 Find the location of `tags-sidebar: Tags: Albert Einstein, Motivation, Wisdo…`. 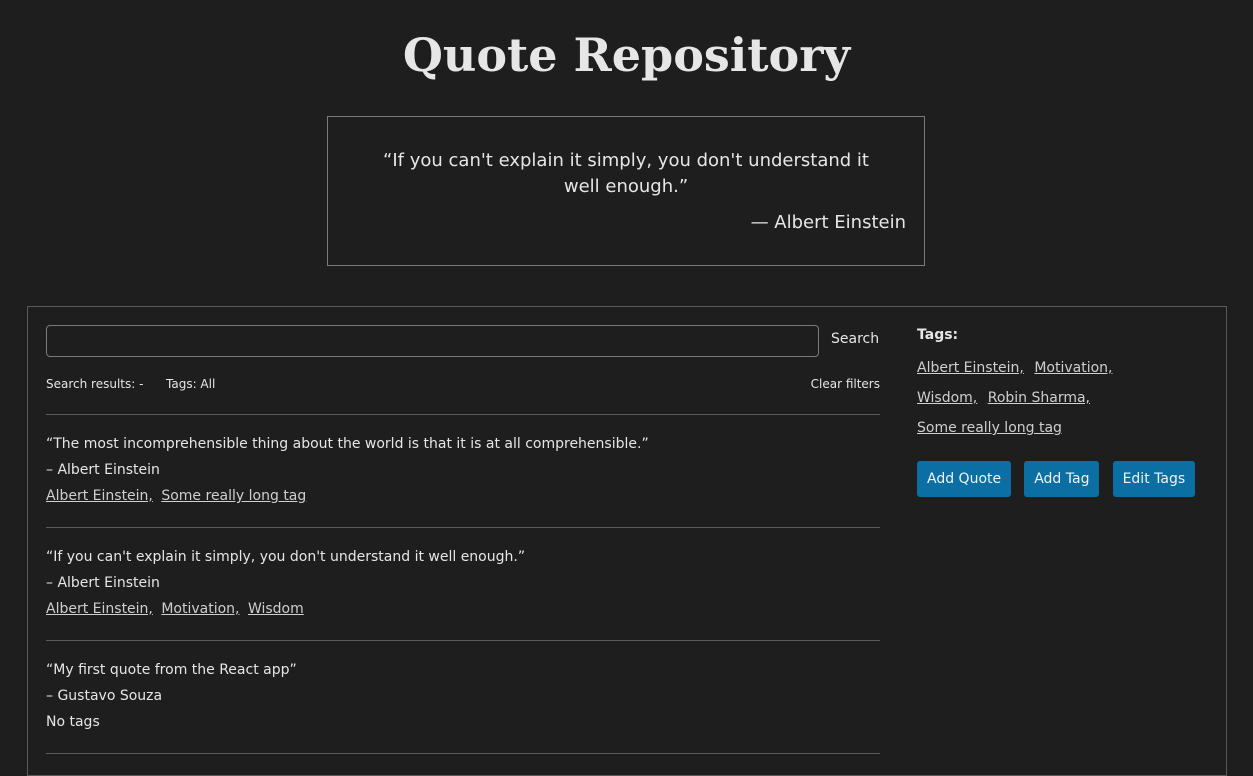

tags-sidebar: Tags: Albert Einstein, Motivation, Wisdo… is located at coordinates (1067, 412).